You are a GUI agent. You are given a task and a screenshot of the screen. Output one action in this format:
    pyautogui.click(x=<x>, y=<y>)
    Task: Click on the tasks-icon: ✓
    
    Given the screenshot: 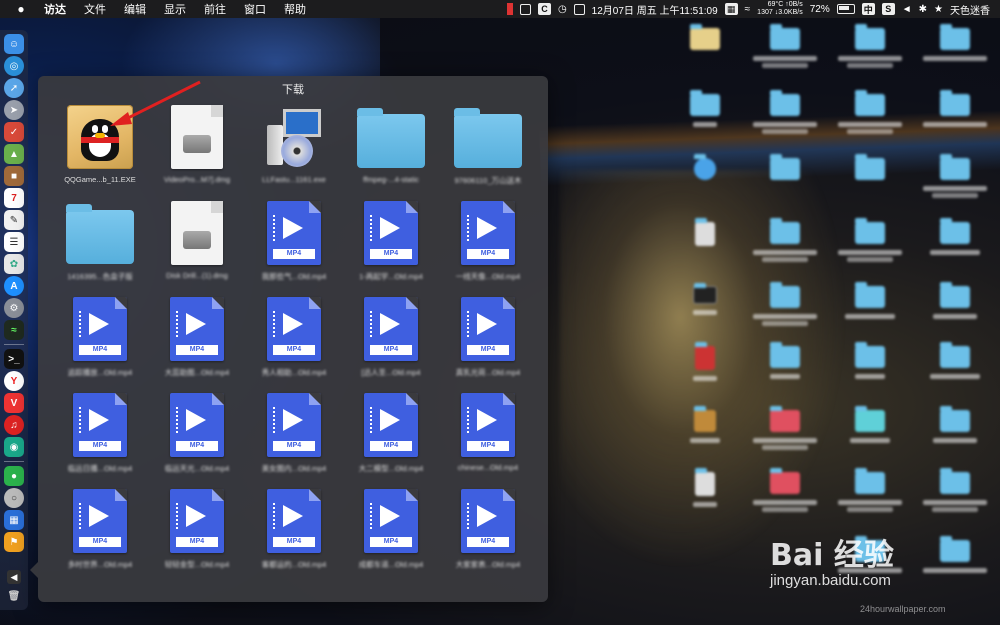 What is the action you would take?
    pyautogui.click(x=14, y=132)
    